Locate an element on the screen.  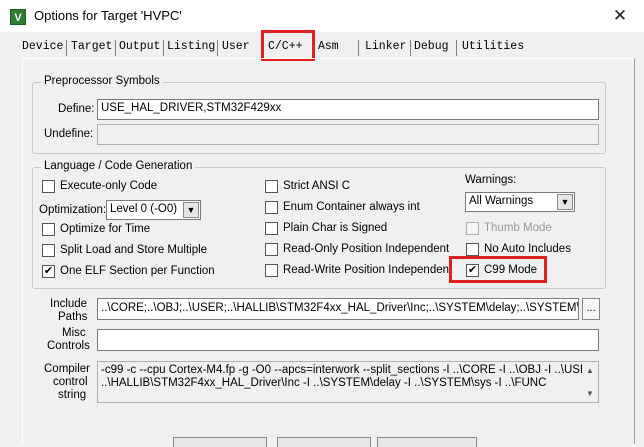
misc-controls-label-line2: Controls is located at coordinates (68, 346).